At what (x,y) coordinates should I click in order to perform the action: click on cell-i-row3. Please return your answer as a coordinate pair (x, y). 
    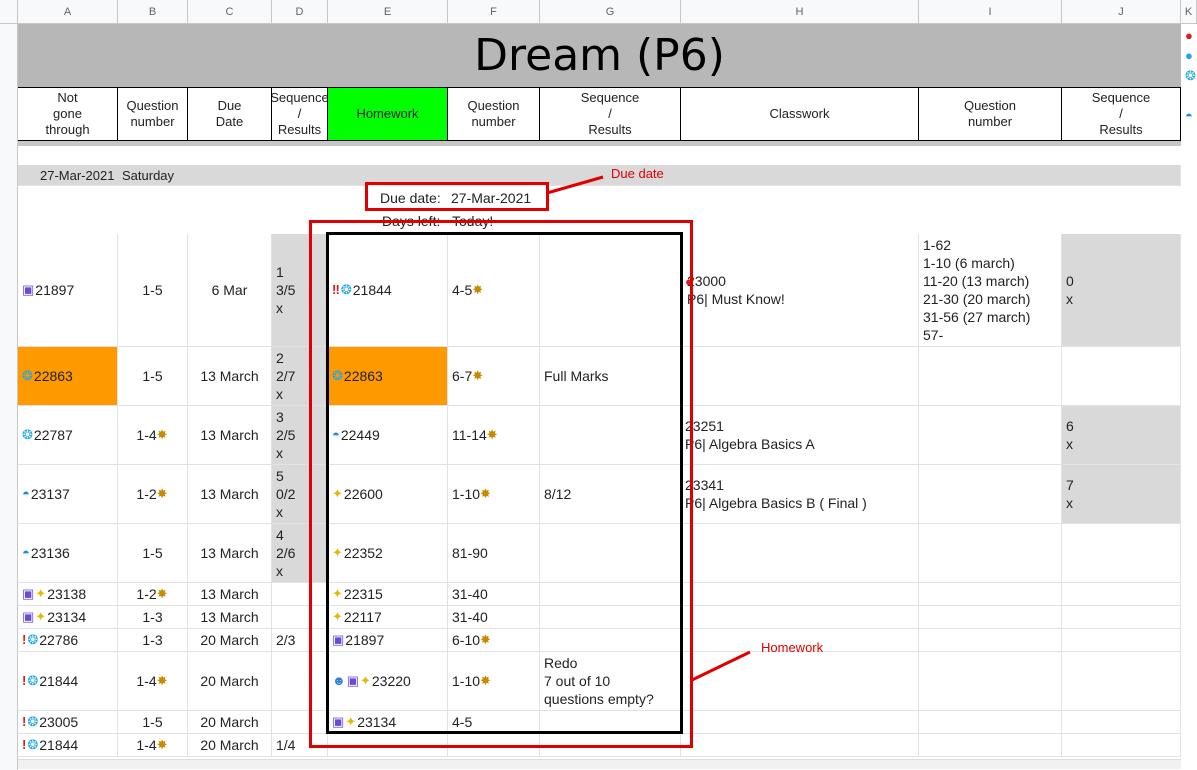
    Looking at the image, I should click on (990, 435).